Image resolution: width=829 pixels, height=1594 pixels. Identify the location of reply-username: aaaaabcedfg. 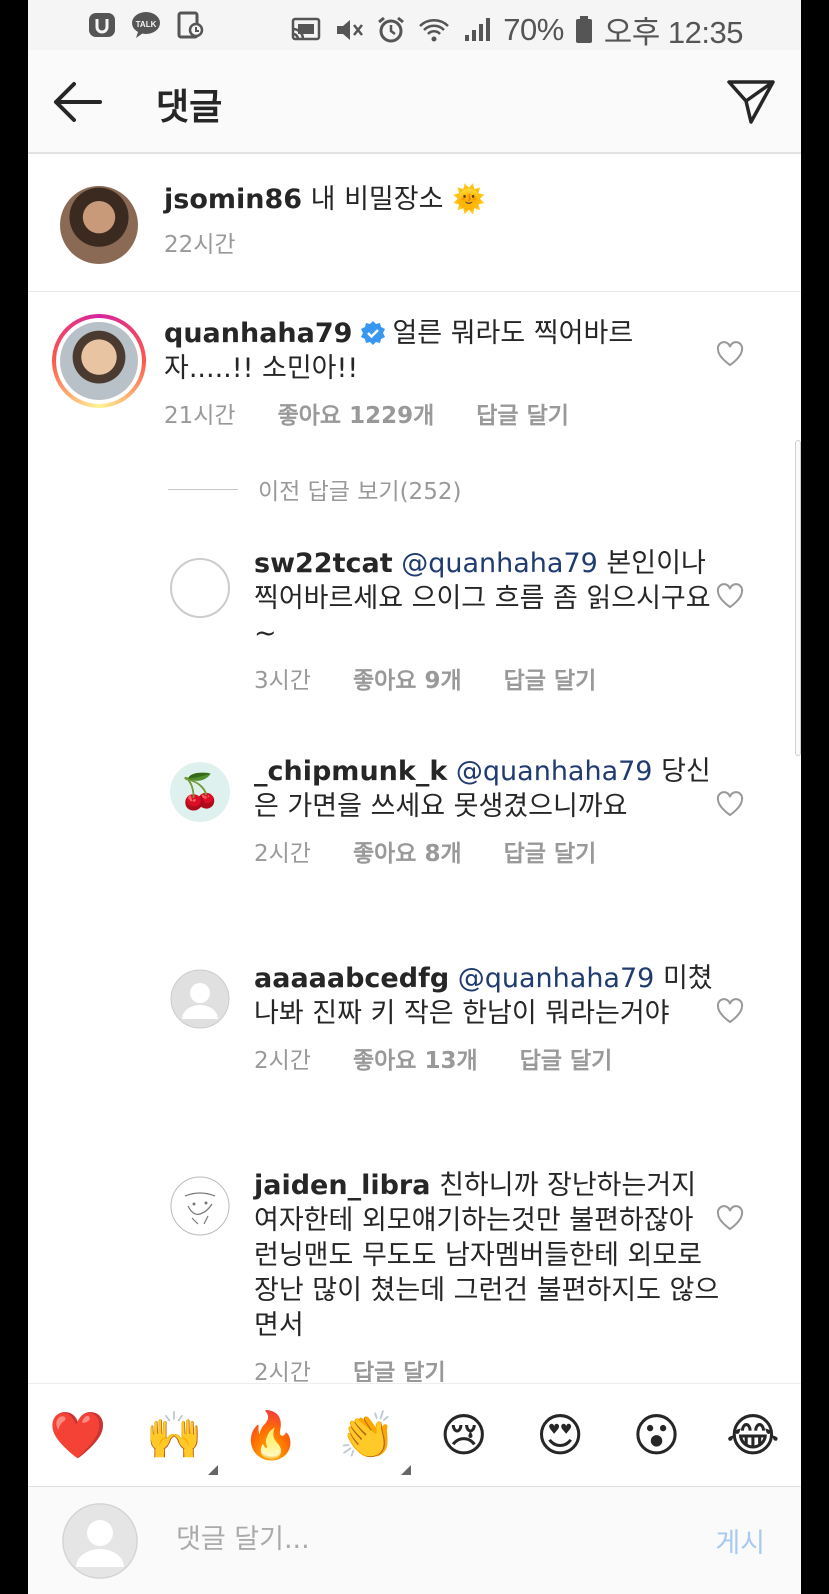
(351, 978).